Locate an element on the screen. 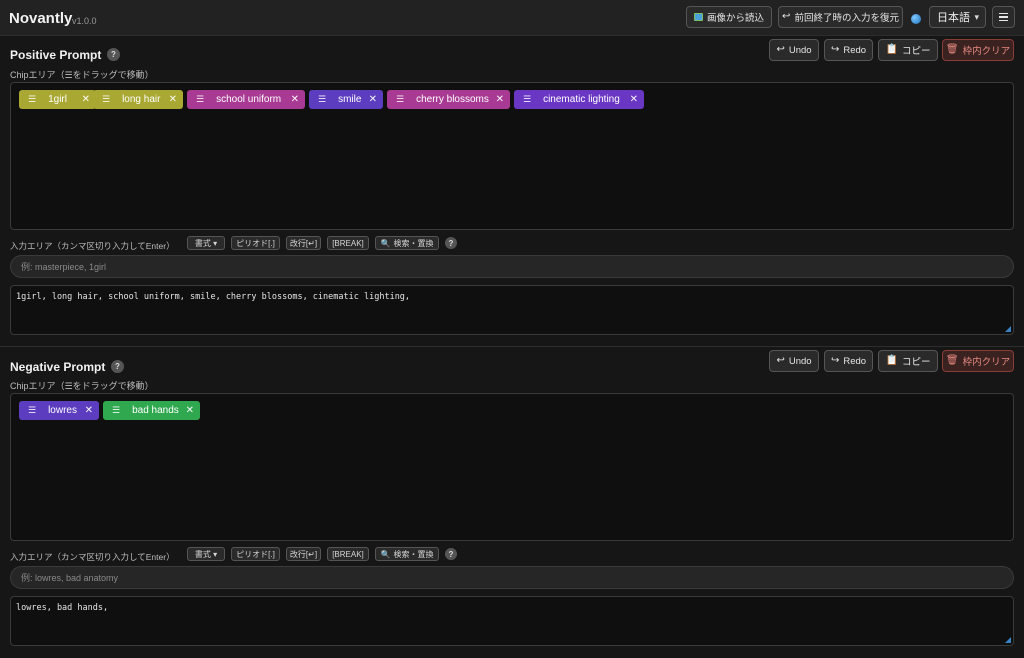 This screenshot has height=658, width=1024. chip-label: long hair is located at coordinates (141, 99).